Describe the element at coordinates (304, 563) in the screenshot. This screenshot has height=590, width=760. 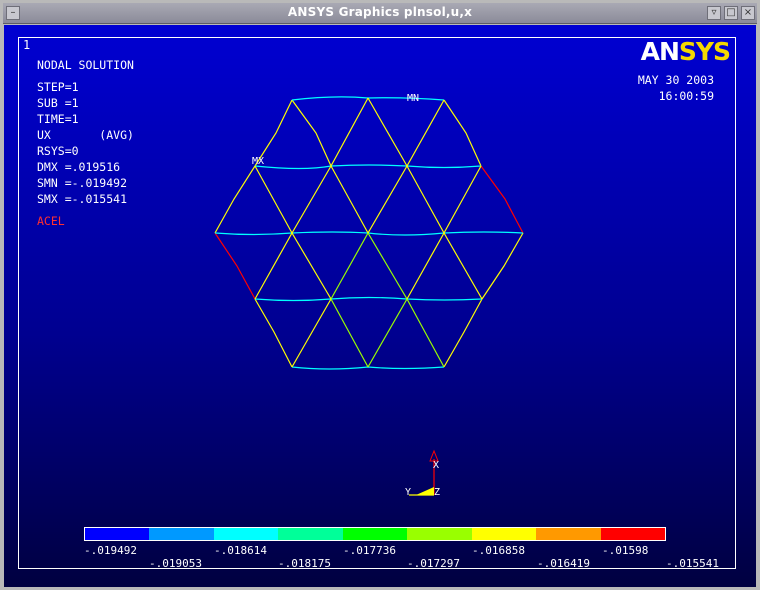
I see `colorbar-label: -.018175` at that location.